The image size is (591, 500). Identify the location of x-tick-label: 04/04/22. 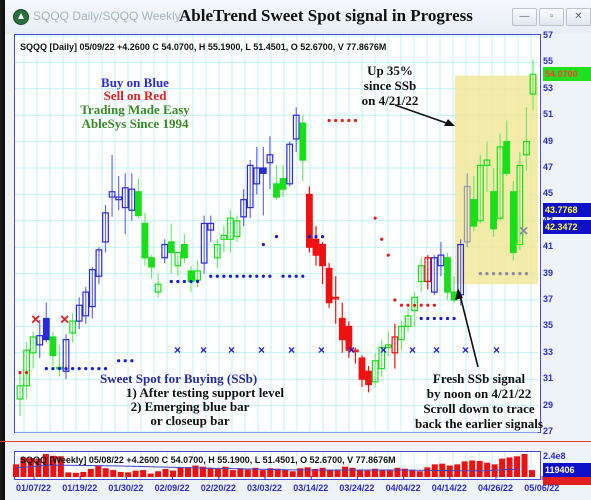
(403, 488).